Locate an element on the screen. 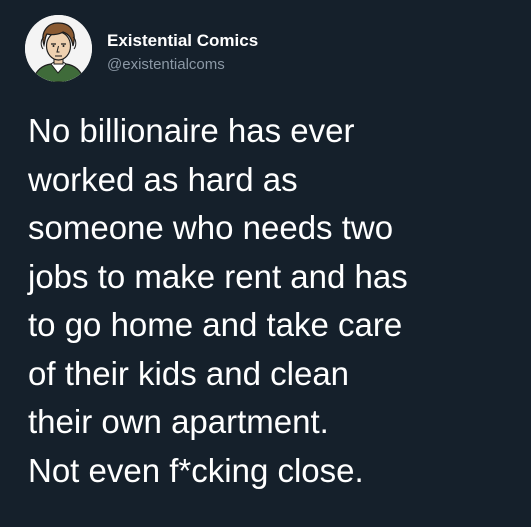 This screenshot has height=527, width=531. author-display-name: Existential Comics is located at coordinates (182, 41).